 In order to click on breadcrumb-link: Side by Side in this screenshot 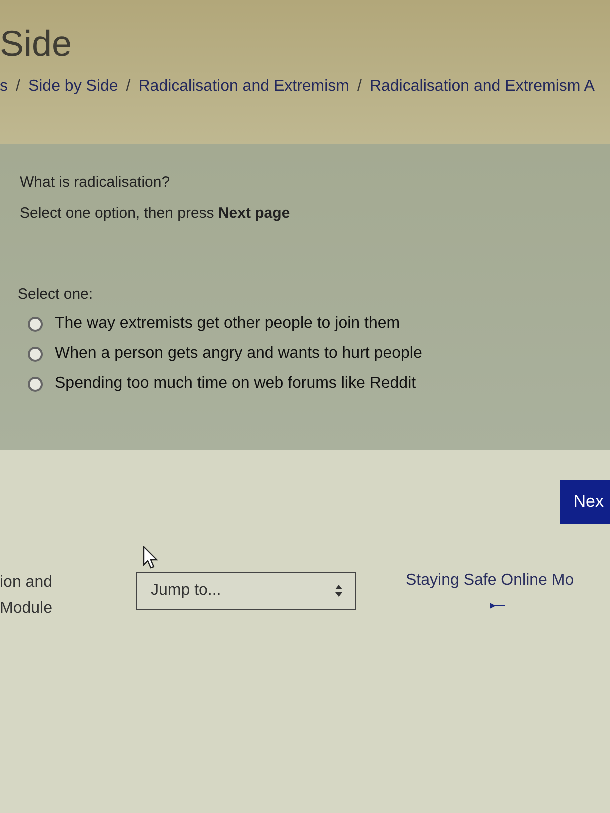, I will do `click(73, 87)`.